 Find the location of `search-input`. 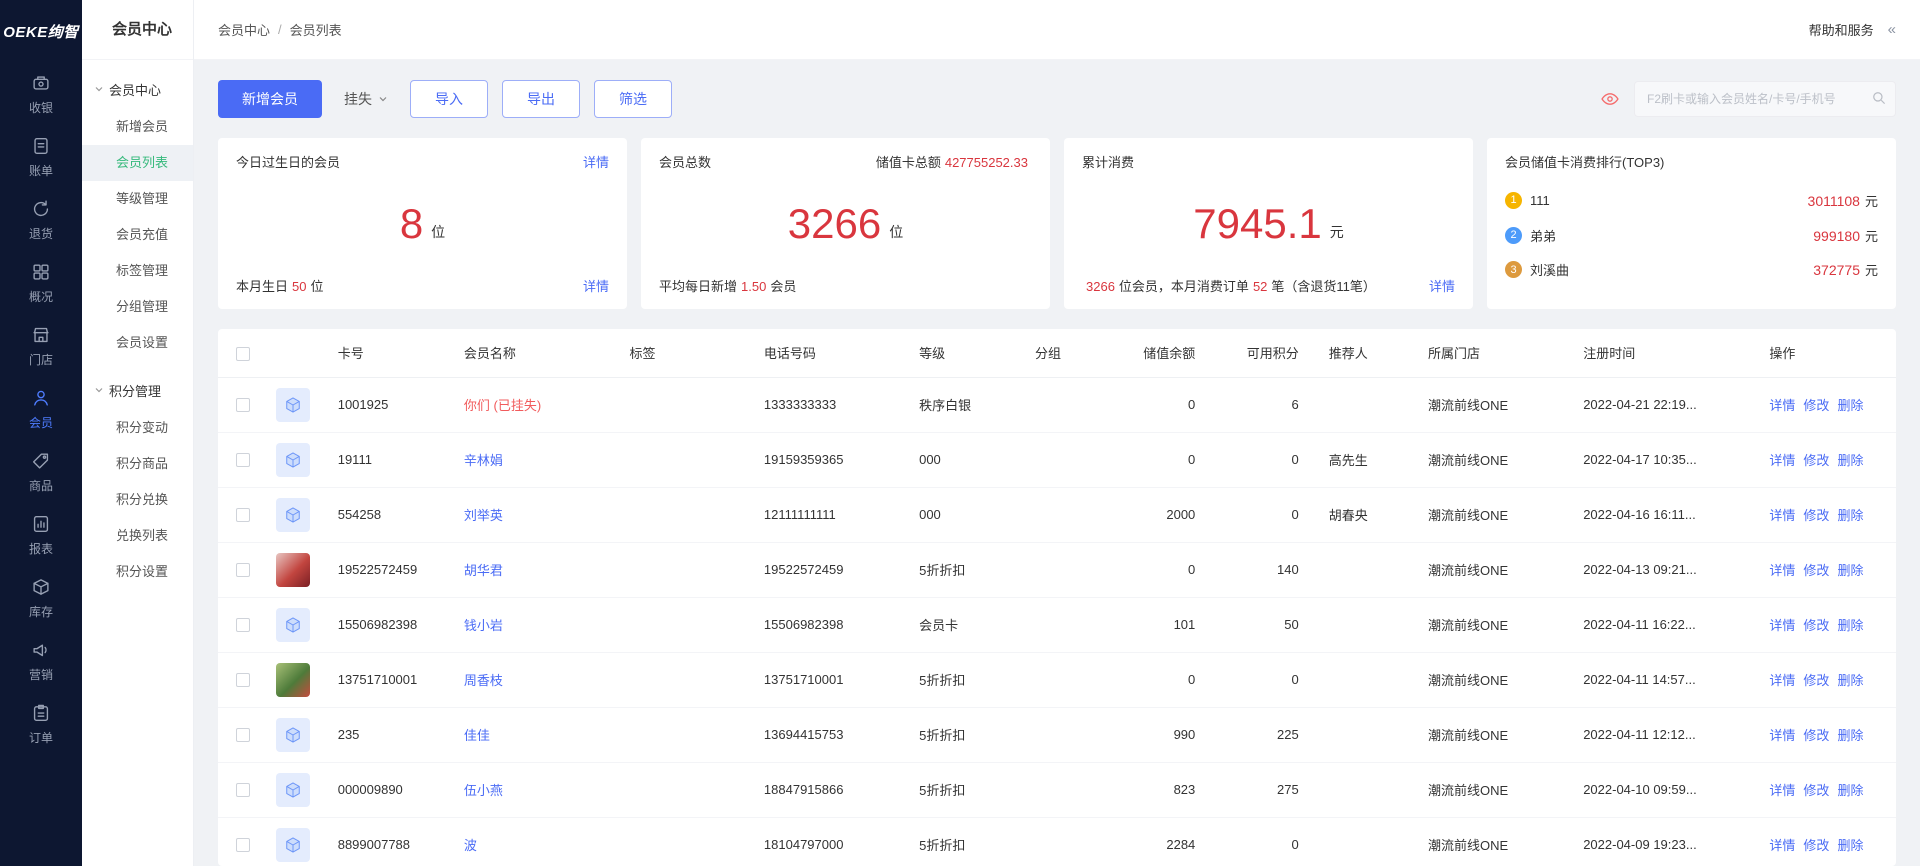

search-input is located at coordinates (1765, 99).